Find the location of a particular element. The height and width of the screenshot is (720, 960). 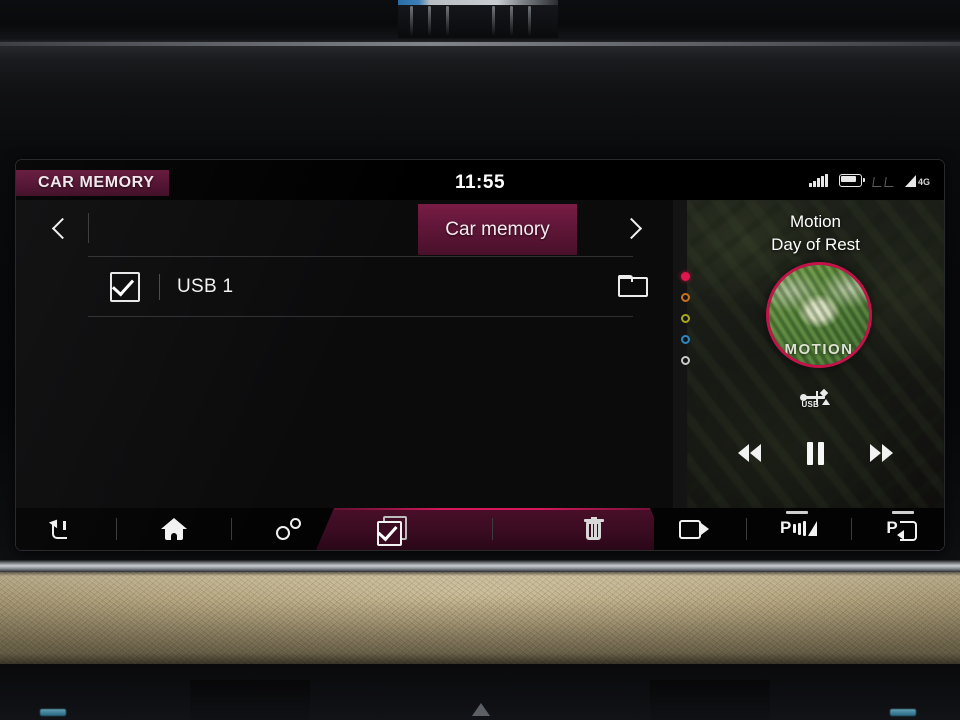

status-bar: CAR MEMORY 11:55 4G is located at coordinates (480, 180).